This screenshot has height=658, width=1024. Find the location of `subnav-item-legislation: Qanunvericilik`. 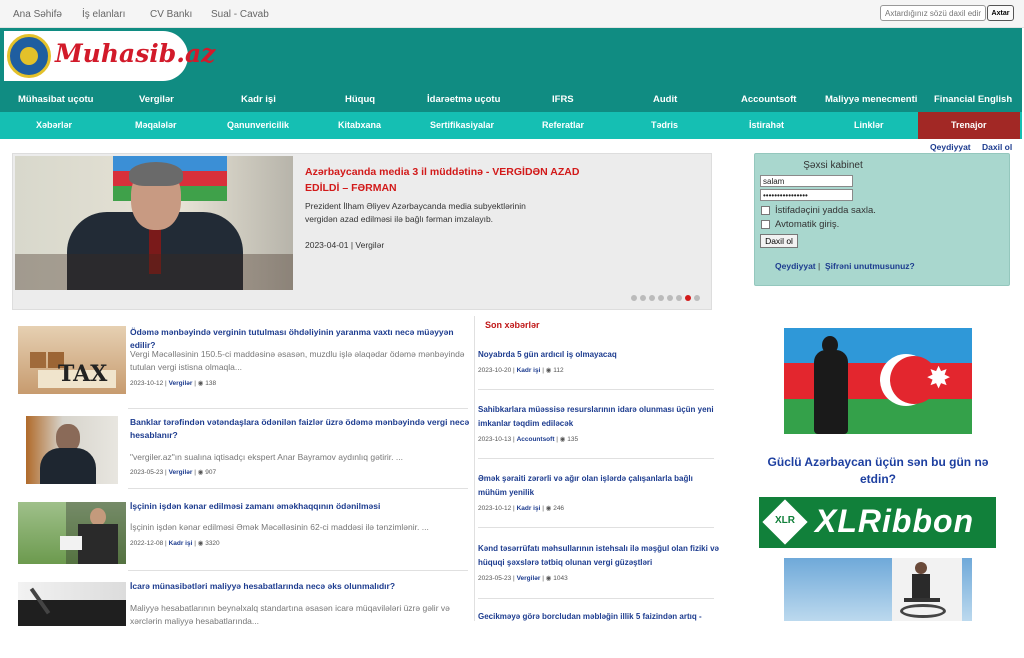

subnav-item-legislation: Qanunvericilik is located at coordinates (258, 125).